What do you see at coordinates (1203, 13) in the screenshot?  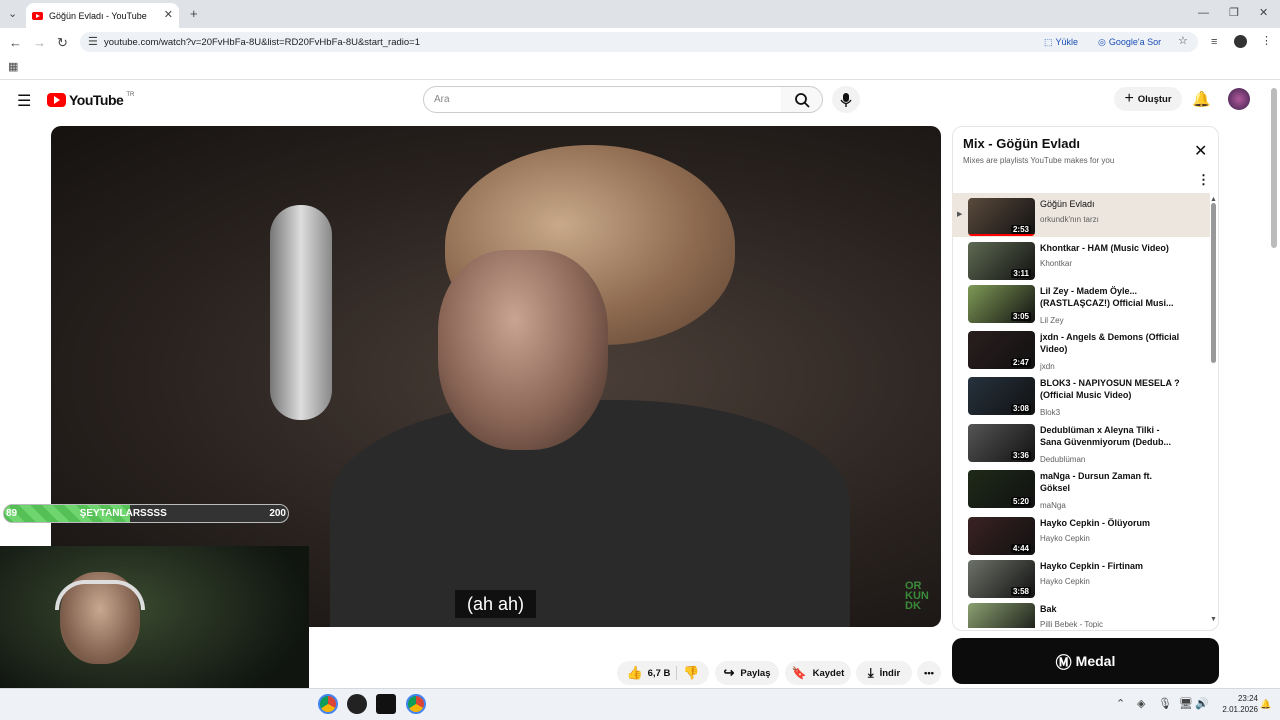 I see `minimize-icon: —` at bounding box center [1203, 13].